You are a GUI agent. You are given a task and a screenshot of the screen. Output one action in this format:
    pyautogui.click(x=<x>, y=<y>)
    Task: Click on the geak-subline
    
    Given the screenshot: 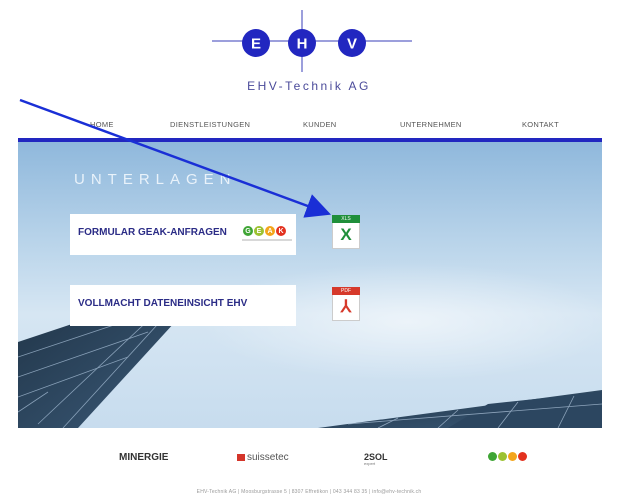 What is the action you would take?
    pyautogui.click(x=267, y=240)
    